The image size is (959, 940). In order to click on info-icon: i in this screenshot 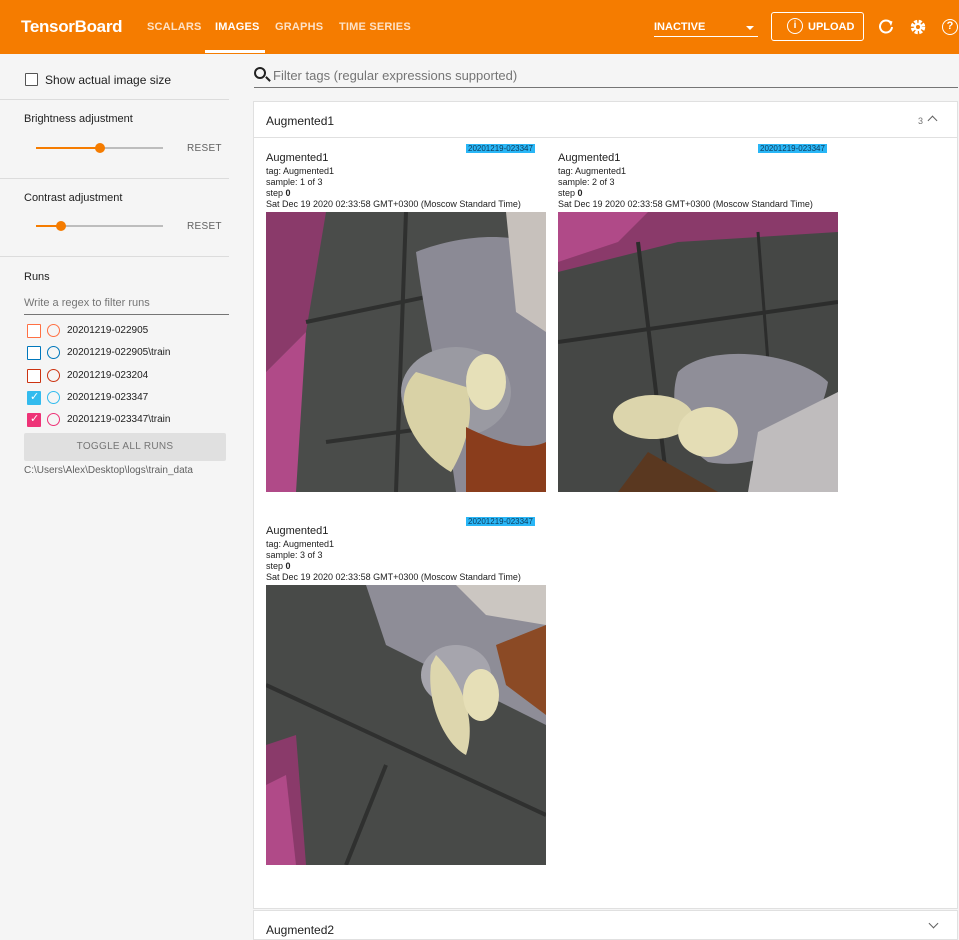, I will do `click(795, 26)`.